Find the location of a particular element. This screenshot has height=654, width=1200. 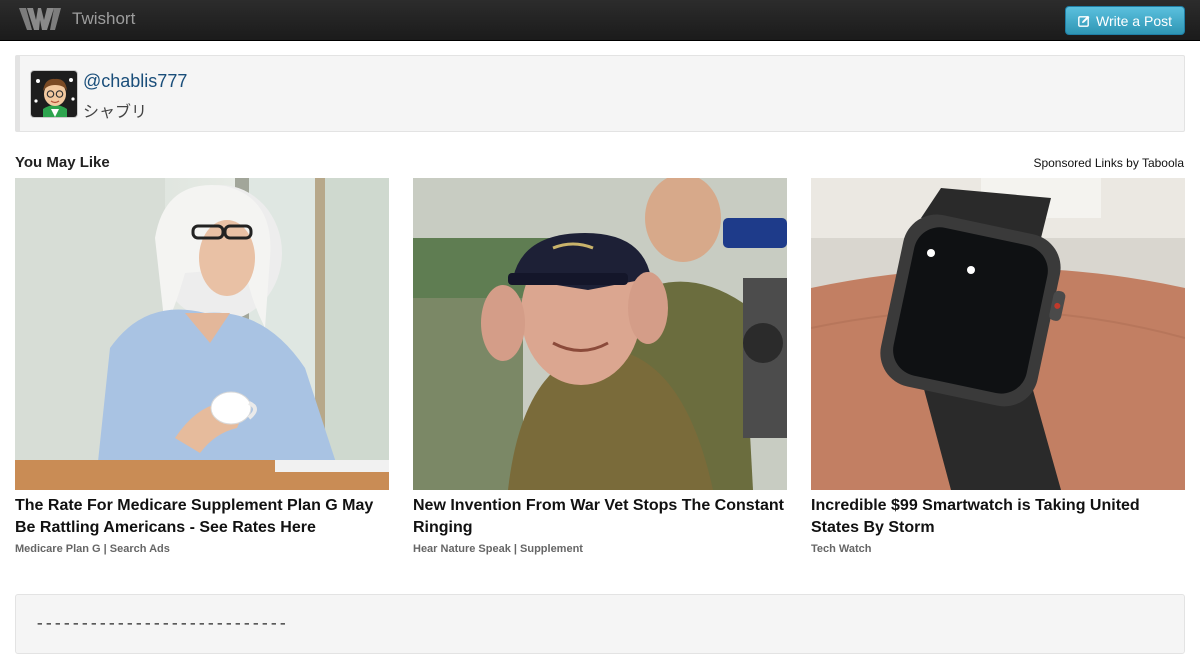

write-post-label: Write a Post is located at coordinates (1134, 20).